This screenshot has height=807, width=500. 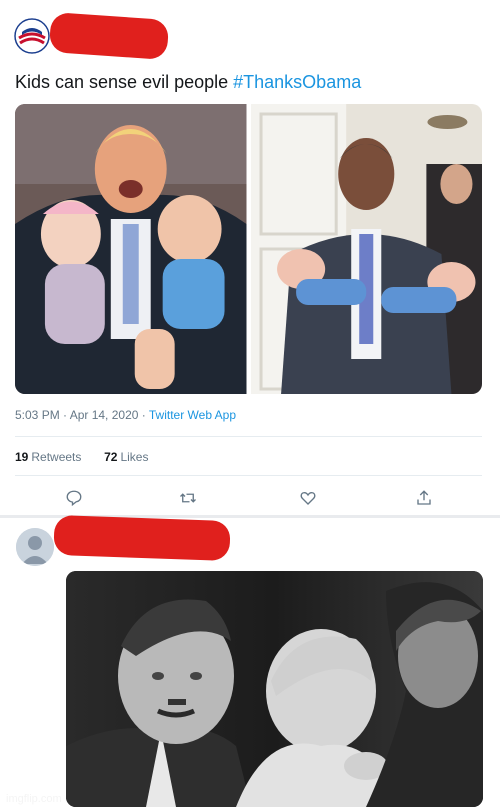 What do you see at coordinates (56, 457) in the screenshot?
I see `retweets-label: Retweets` at bounding box center [56, 457].